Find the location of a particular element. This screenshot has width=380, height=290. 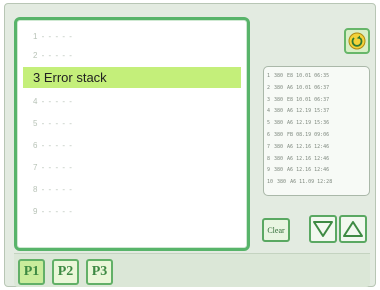

stack-line: 7 380 A6 12.16 12:46 is located at coordinates (298, 146).